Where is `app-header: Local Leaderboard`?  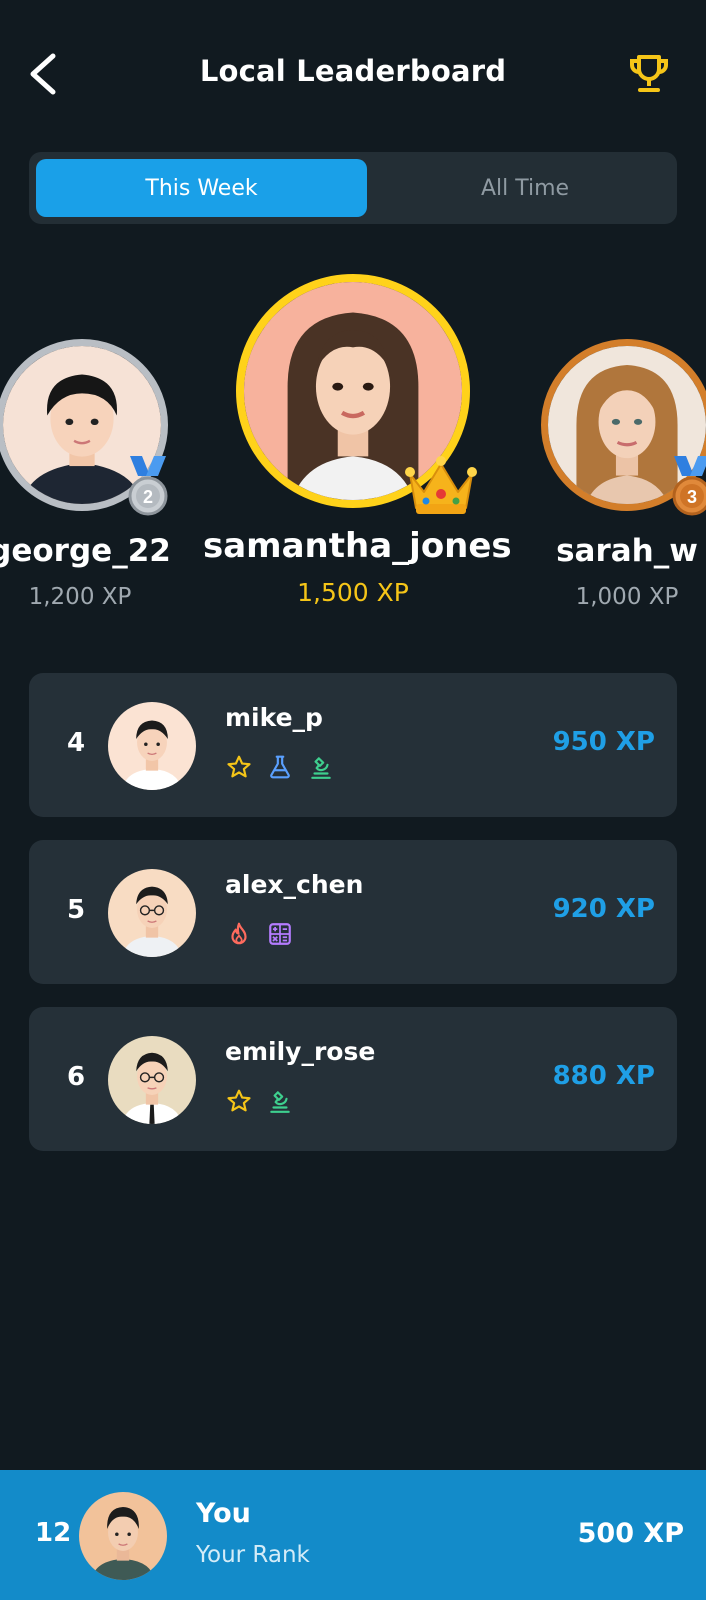 app-header: Local Leaderboard is located at coordinates (353, 75).